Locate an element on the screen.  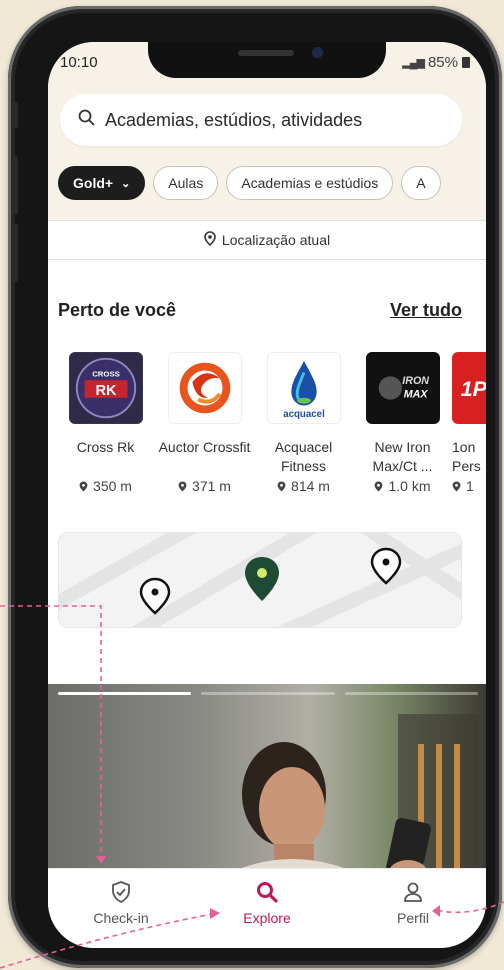
gym-logo-auctor is located at coordinates (204, 388).